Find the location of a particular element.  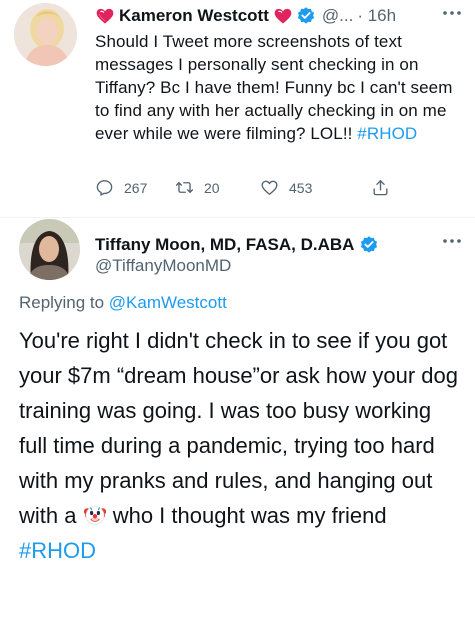

like-icon is located at coordinates (269, 187).